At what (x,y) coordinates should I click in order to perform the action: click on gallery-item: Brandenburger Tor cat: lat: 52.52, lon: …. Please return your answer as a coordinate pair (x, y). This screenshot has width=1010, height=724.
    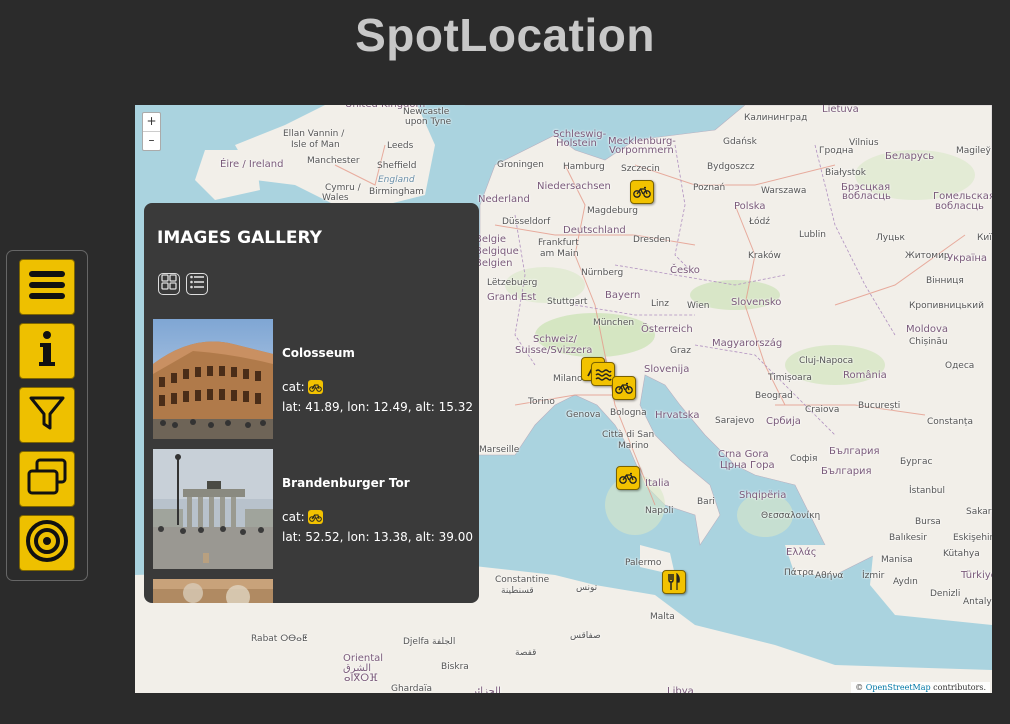
    Looking at the image, I should click on (313, 509).